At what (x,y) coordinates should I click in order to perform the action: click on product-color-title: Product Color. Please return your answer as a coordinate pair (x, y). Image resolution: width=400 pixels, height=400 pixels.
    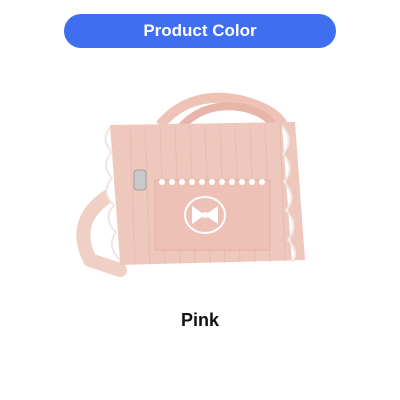
    Looking at the image, I should click on (200, 30).